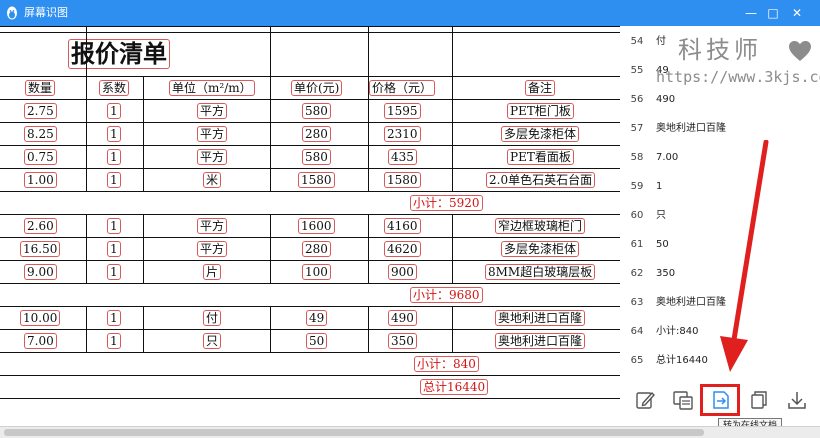 This screenshot has height=438, width=820. What do you see at coordinates (667, 158) in the screenshot?
I see `result-text: 7.00` at bounding box center [667, 158].